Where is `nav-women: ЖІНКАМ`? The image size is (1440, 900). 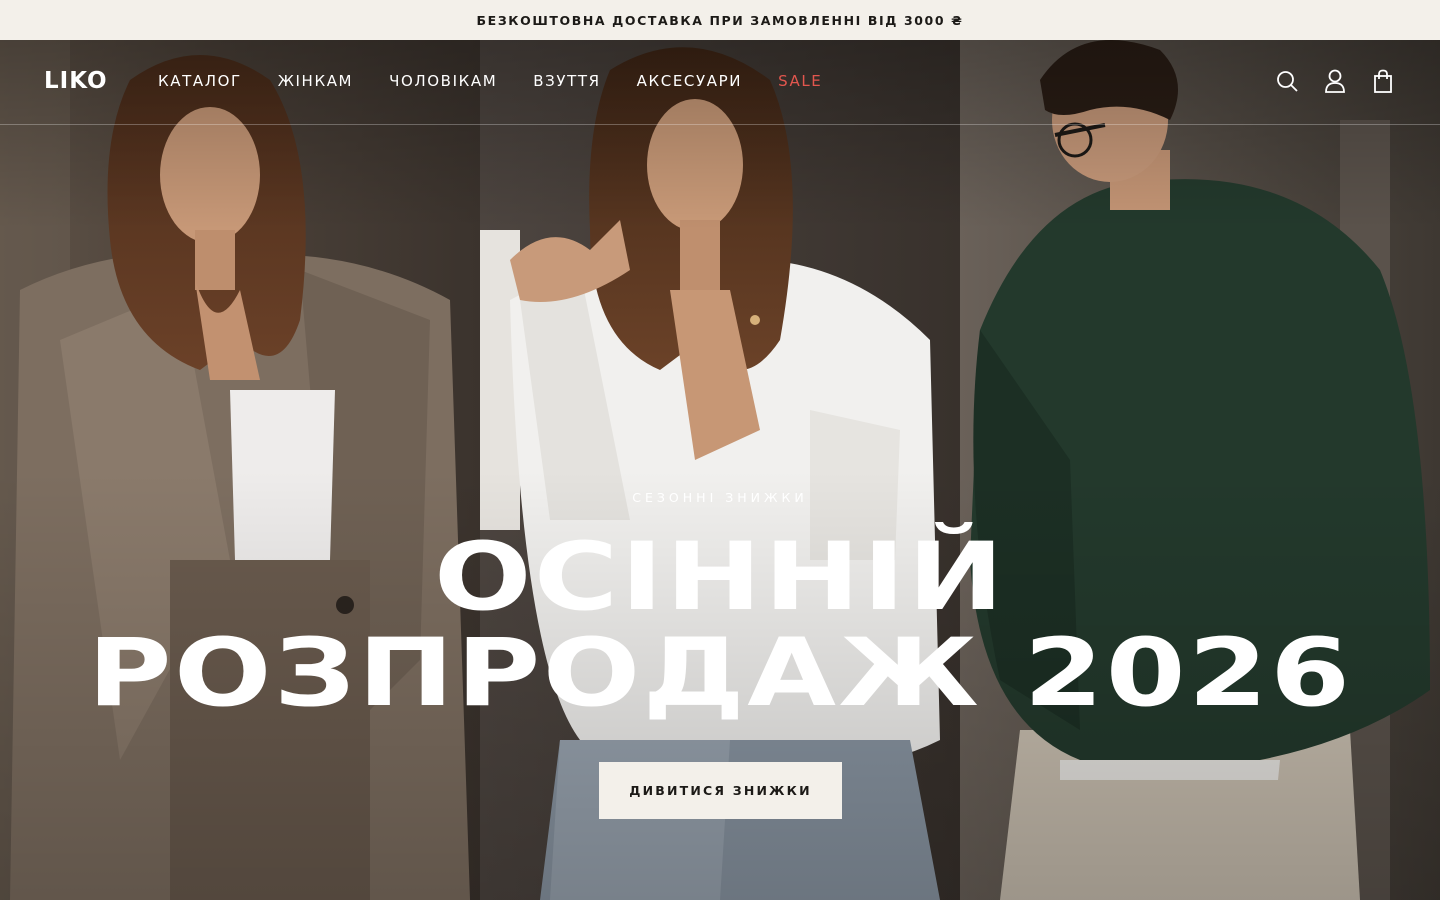 nav-women: ЖІНКАМ is located at coordinates (315, 81).